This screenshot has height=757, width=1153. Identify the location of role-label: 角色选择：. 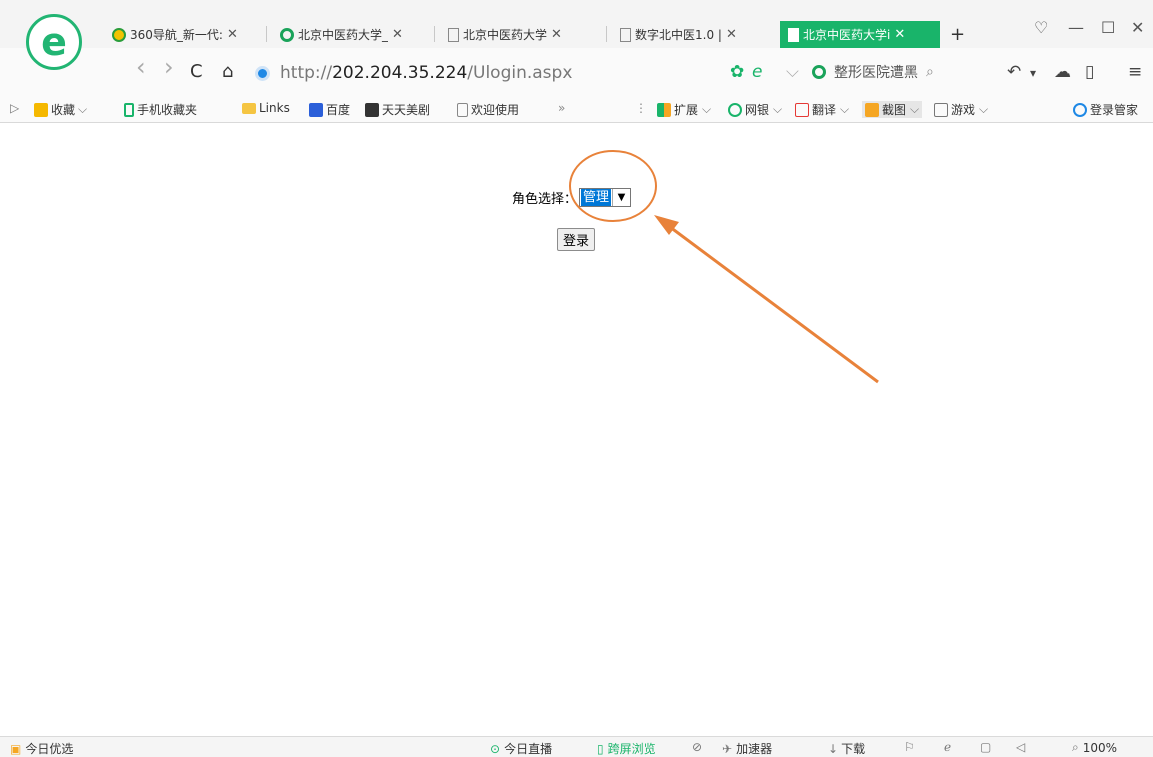
(545, 199).